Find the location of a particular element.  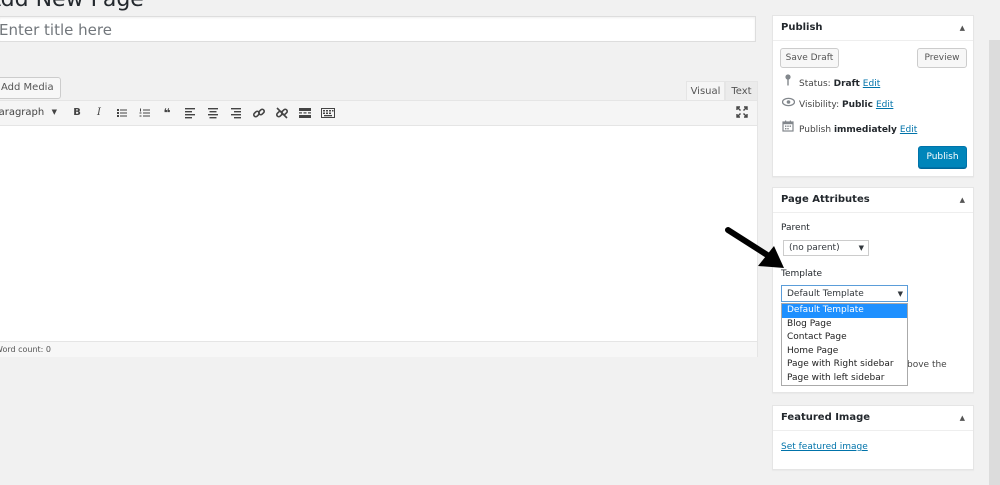

format-select: Paragraph ▼ is located at coordinates (29, 112).